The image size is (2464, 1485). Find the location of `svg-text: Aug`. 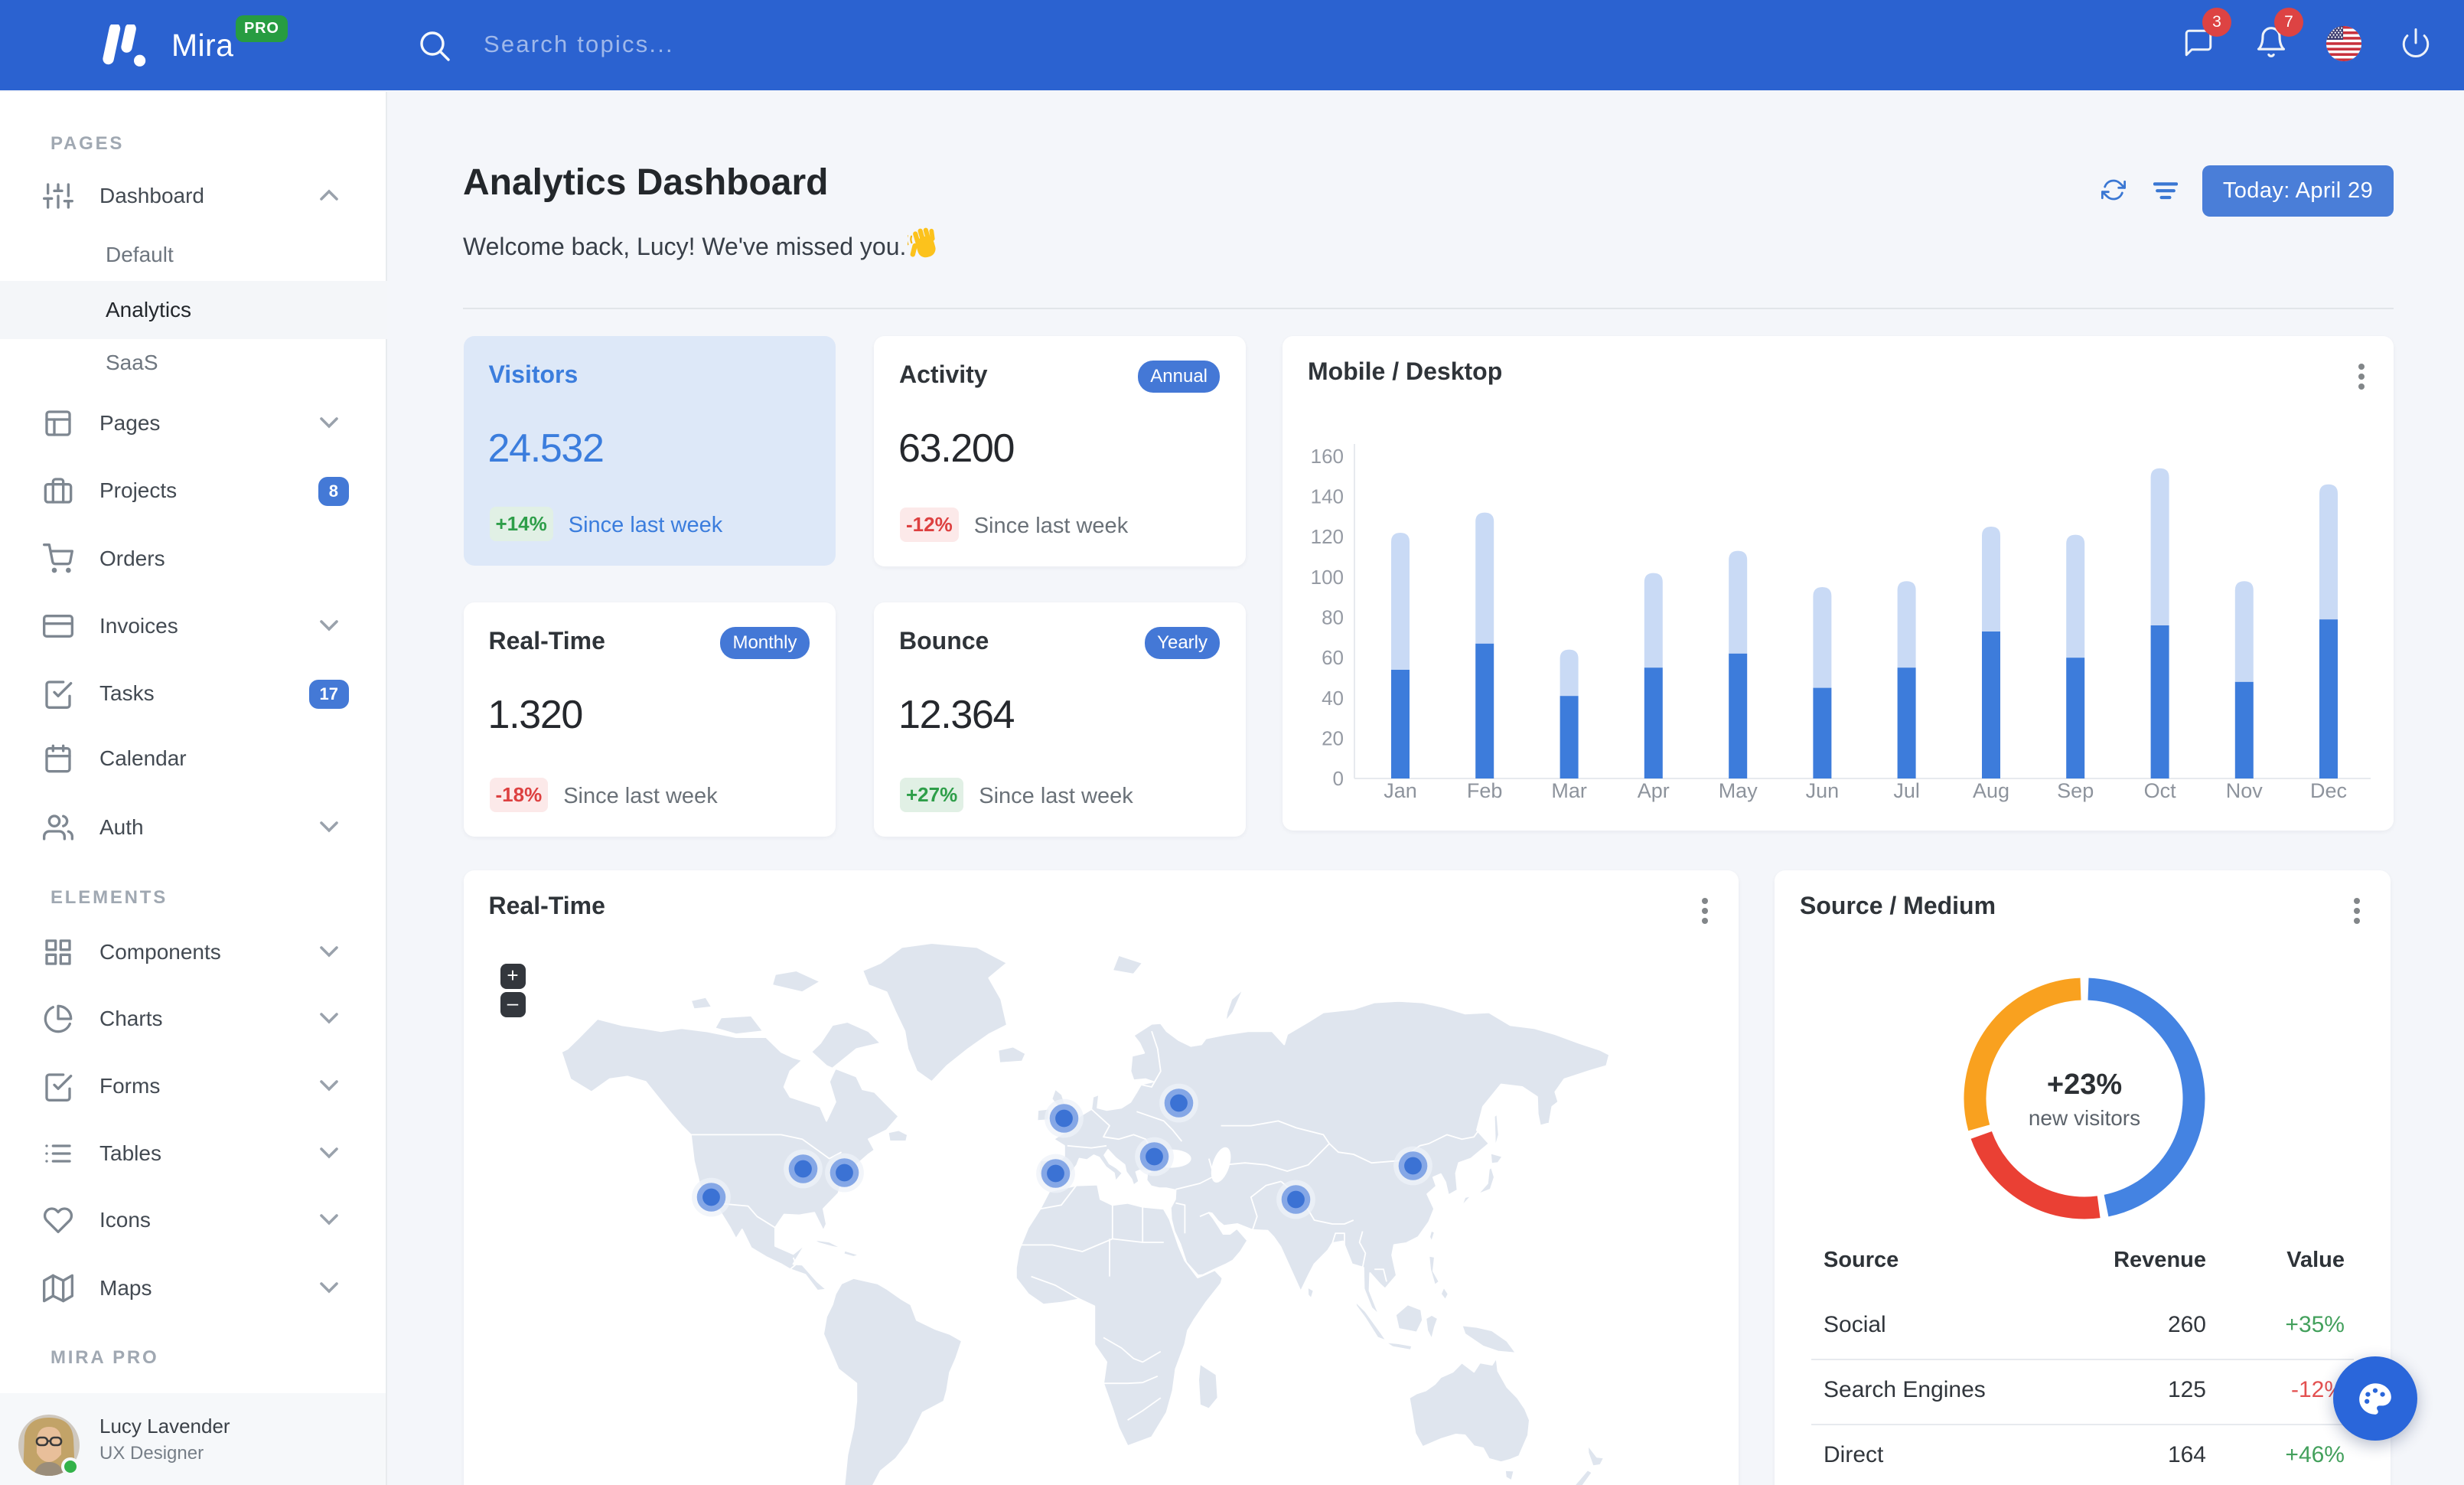

svg-text: Aug is located at coordinates (1991, 790).